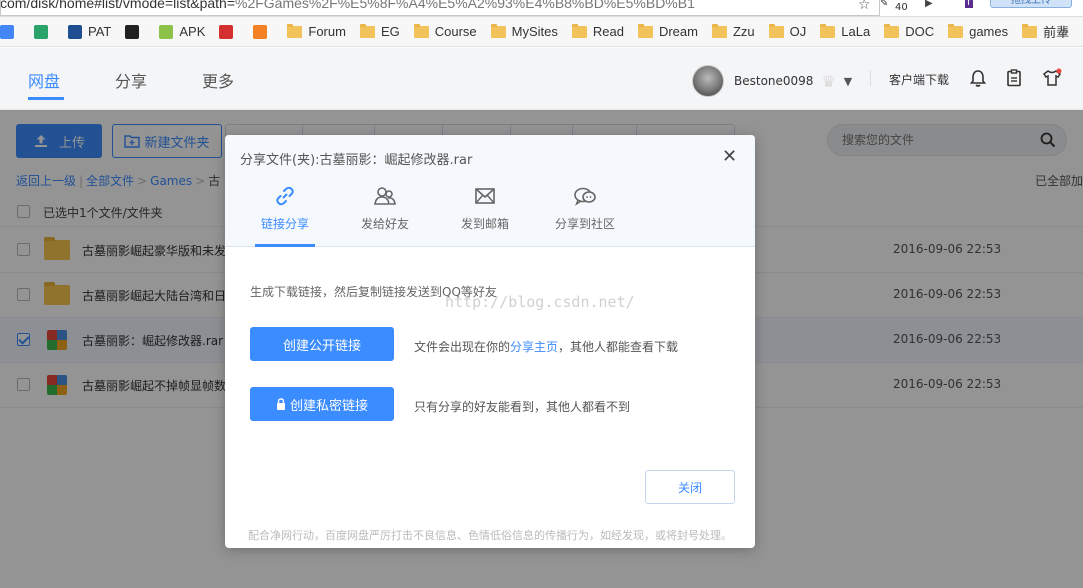  Describe the element at coordinates (284, 224) in the screenshot. I see `tab-link-share-label: 链接分享` at that location.